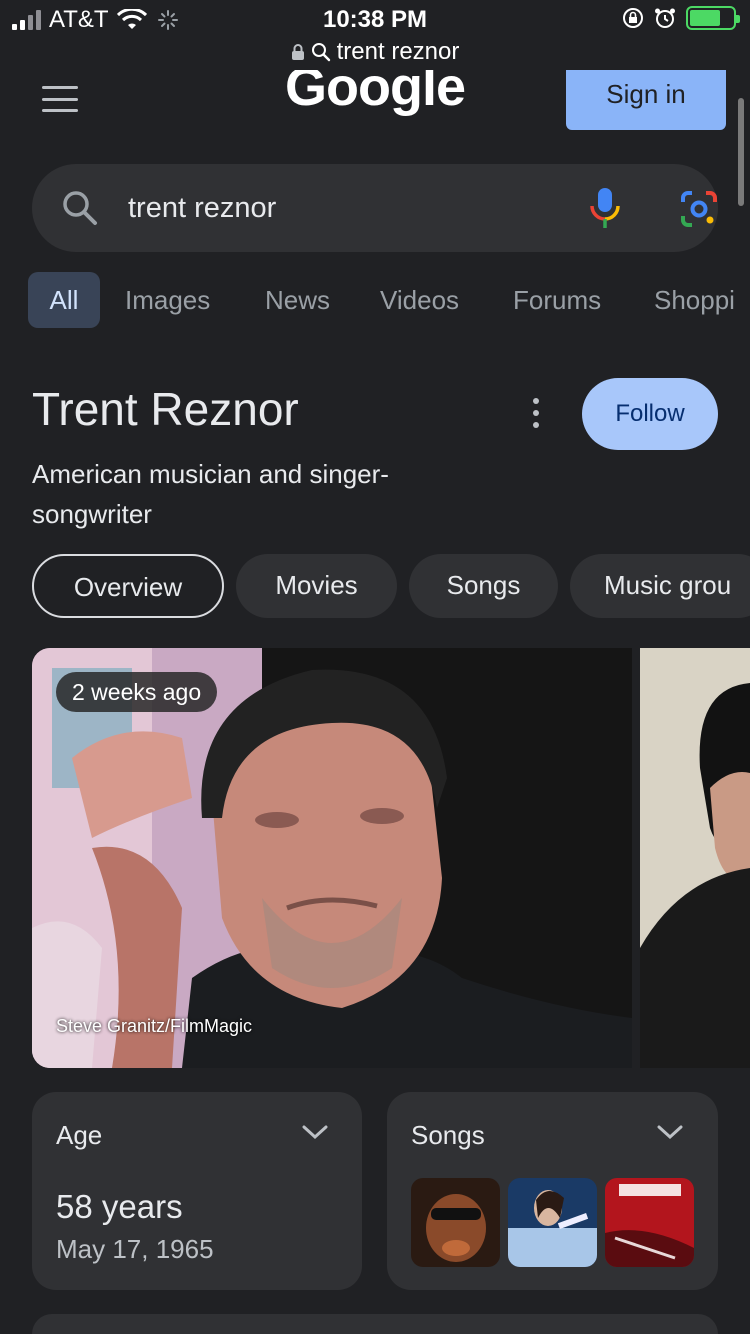 The width and height of the screenshot is (750, 1334). Describe the element at coordinates (741, 152) in the screenshot. I see `scrollbar` at that location.